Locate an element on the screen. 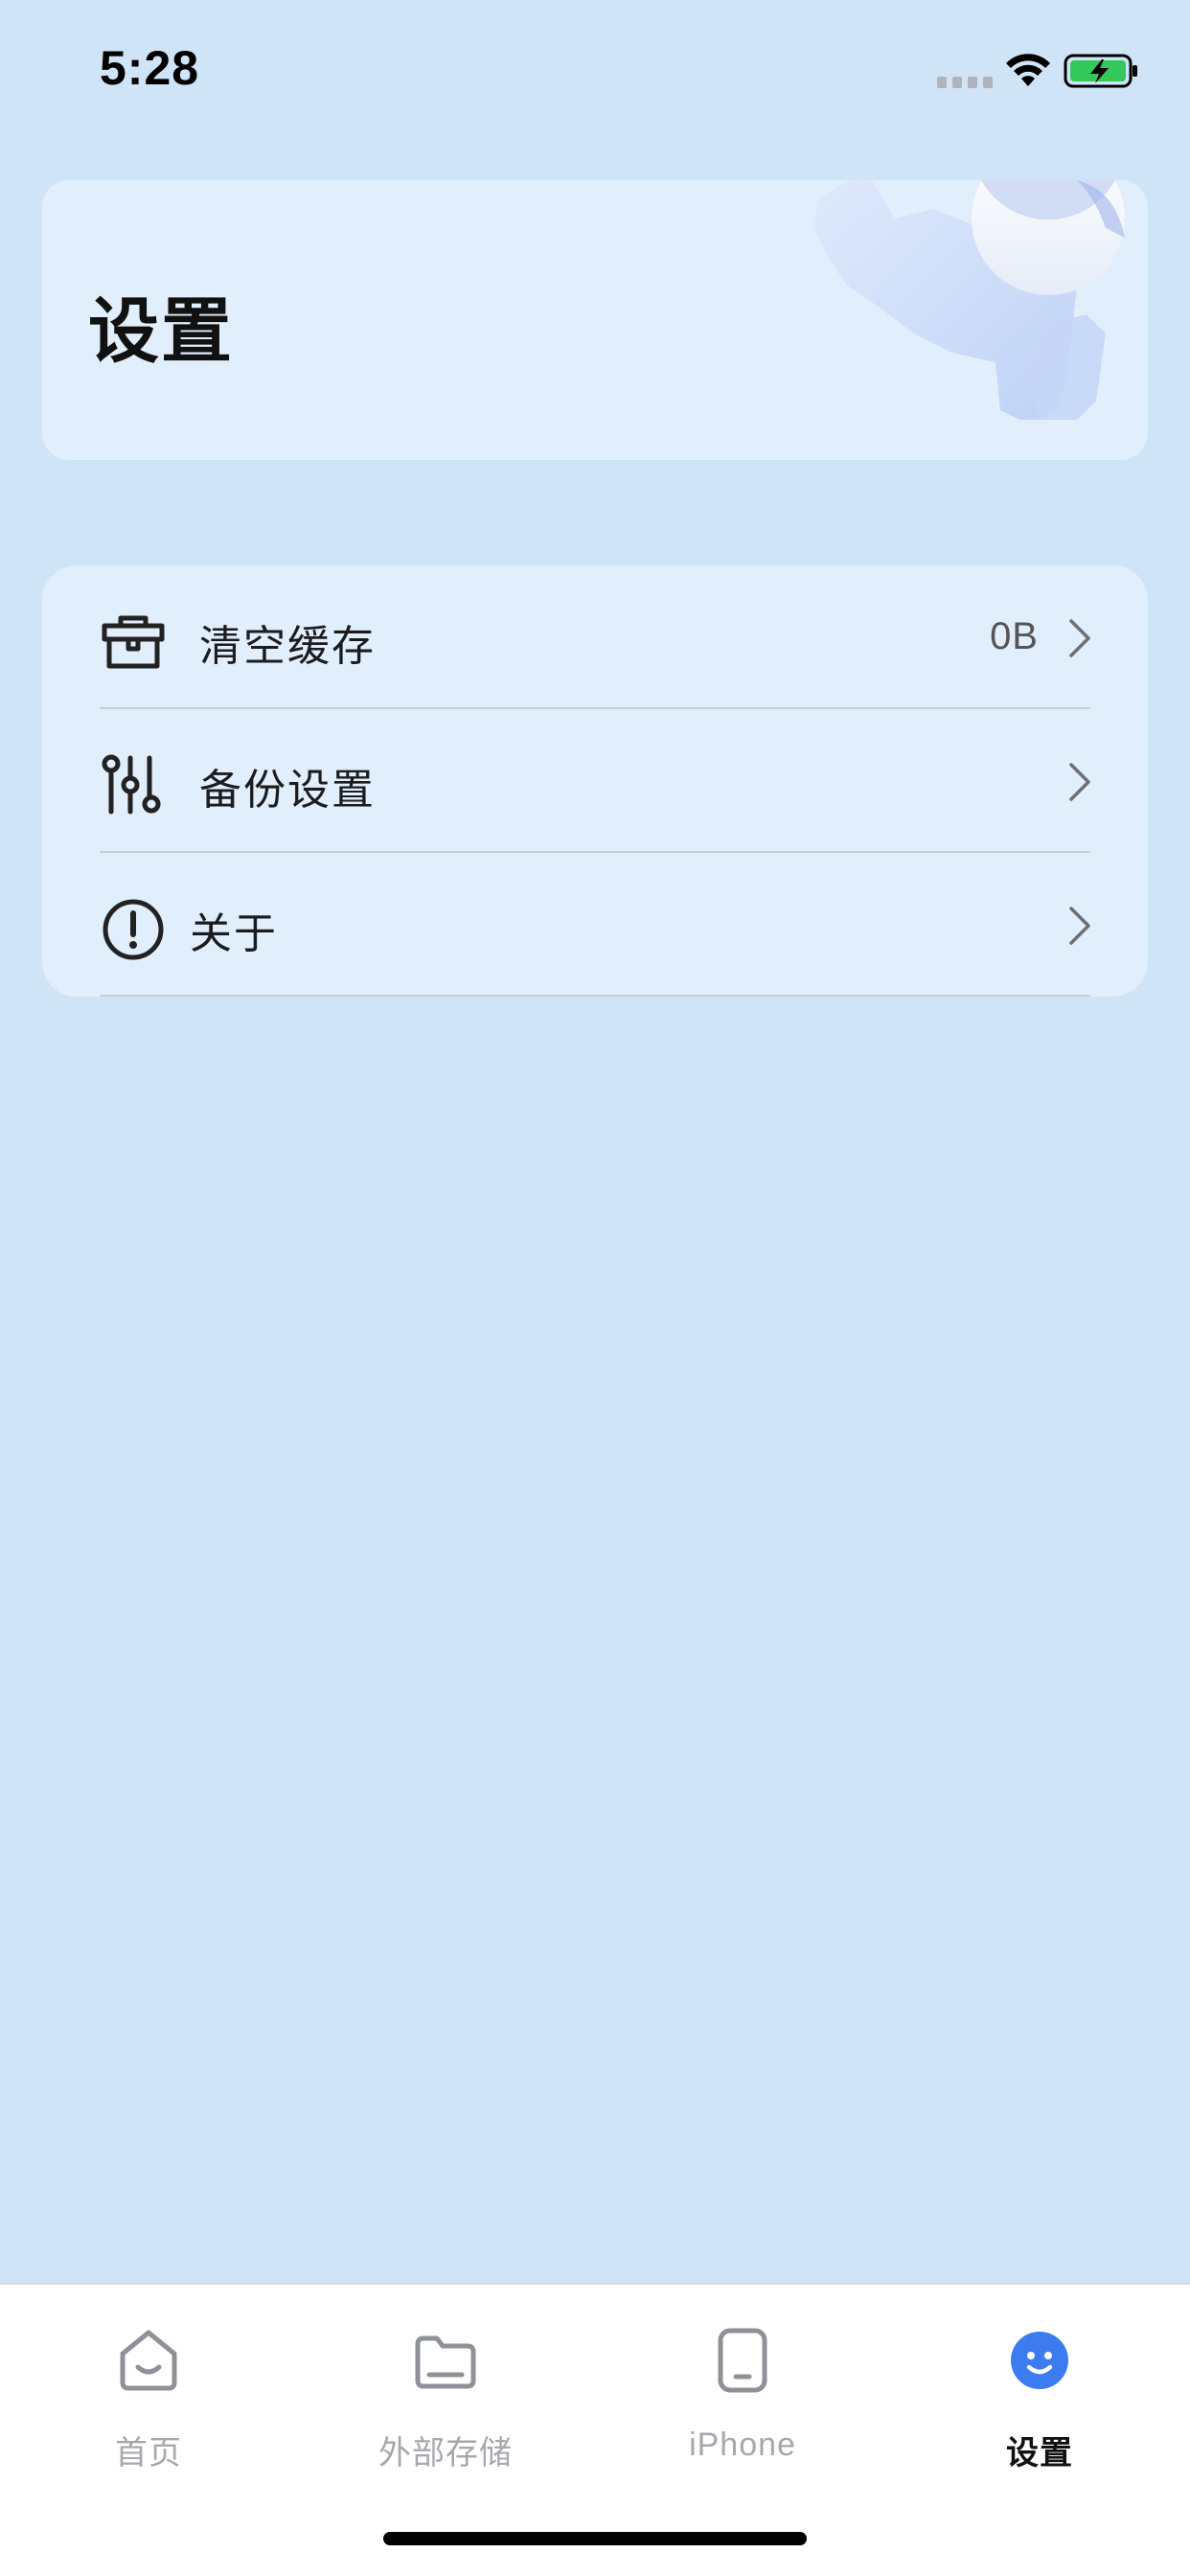 The height and width of the screenshot is (2576, 1190). tab-home-label: 首页 is located at coordinates (148, 2453).